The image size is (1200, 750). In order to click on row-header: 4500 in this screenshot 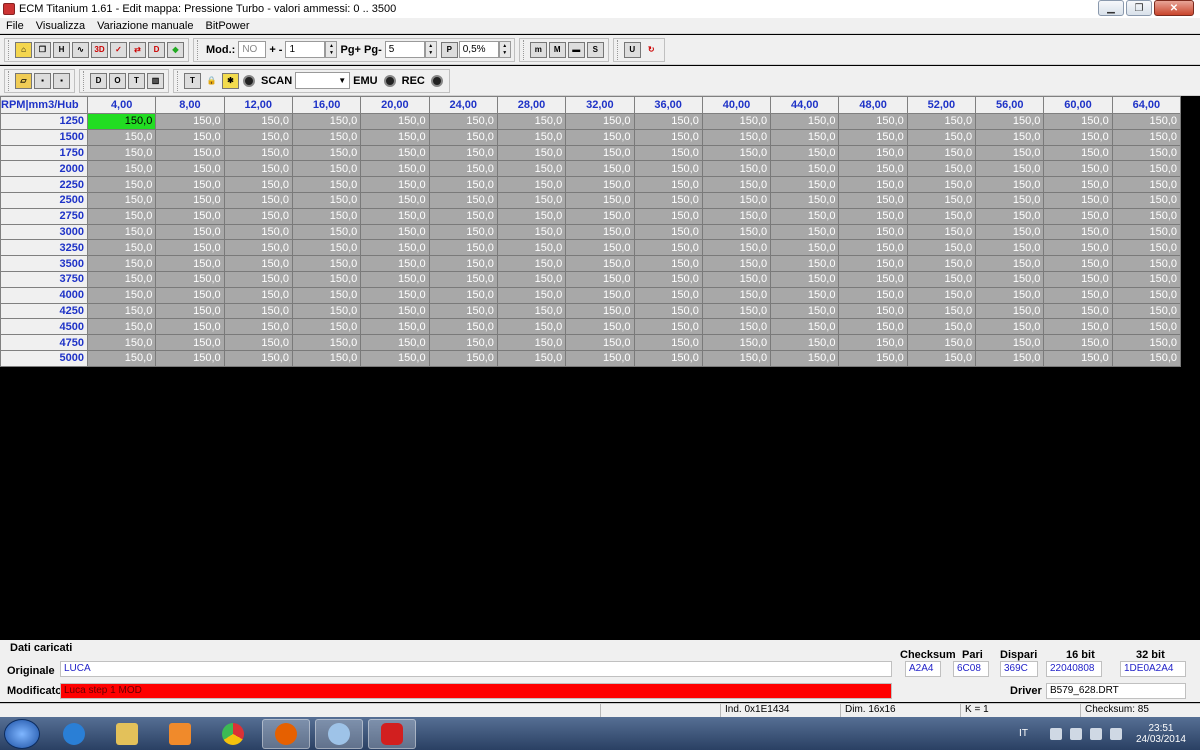, I will do `click(44, 327)`.